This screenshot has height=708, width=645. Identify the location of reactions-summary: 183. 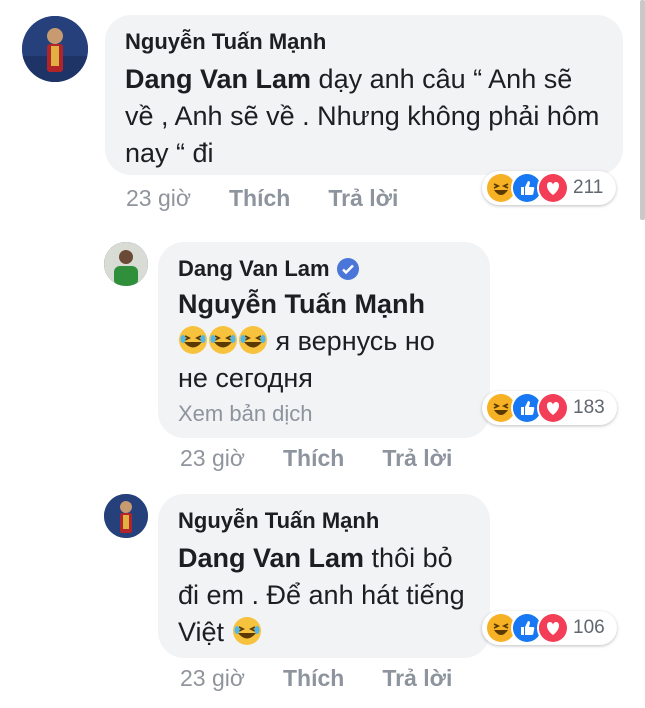
(549, 408).